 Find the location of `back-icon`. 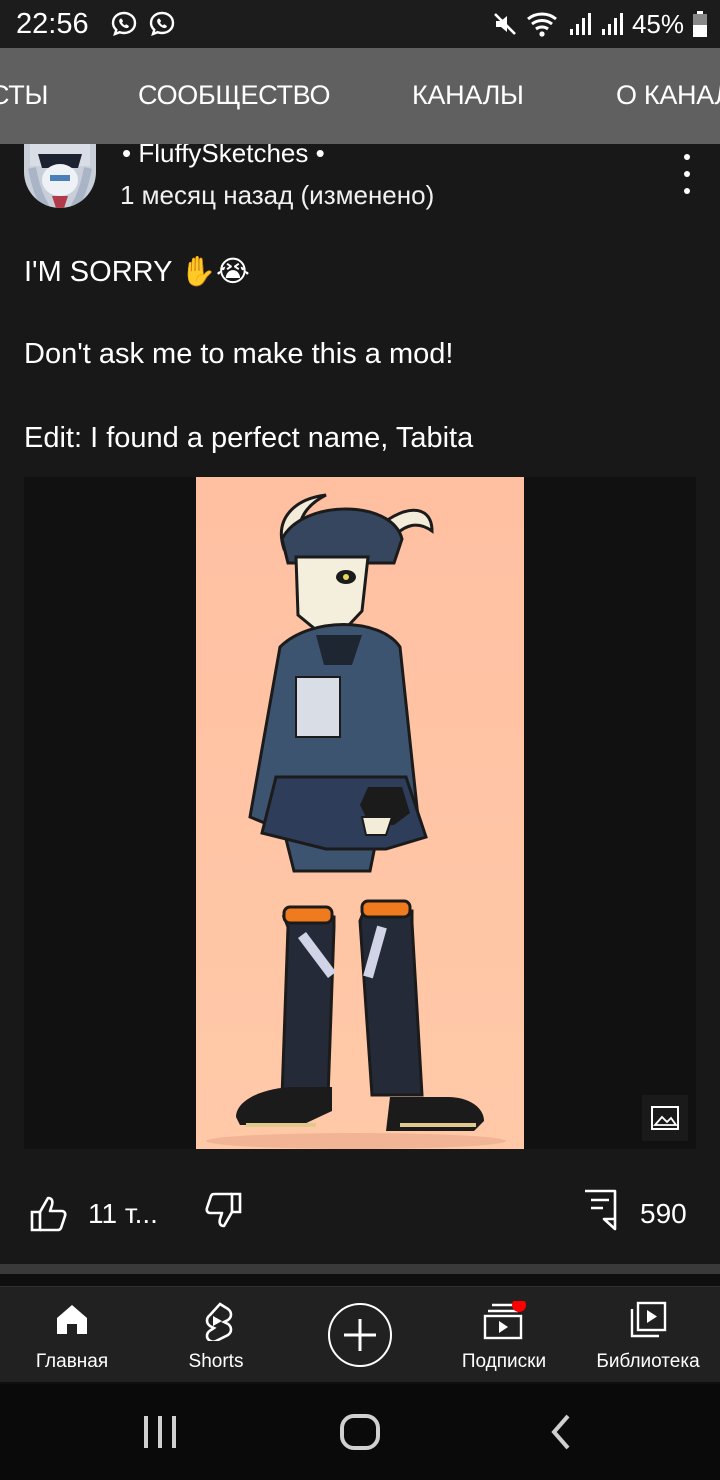

back-icon is located at coordinates (563, 1432).